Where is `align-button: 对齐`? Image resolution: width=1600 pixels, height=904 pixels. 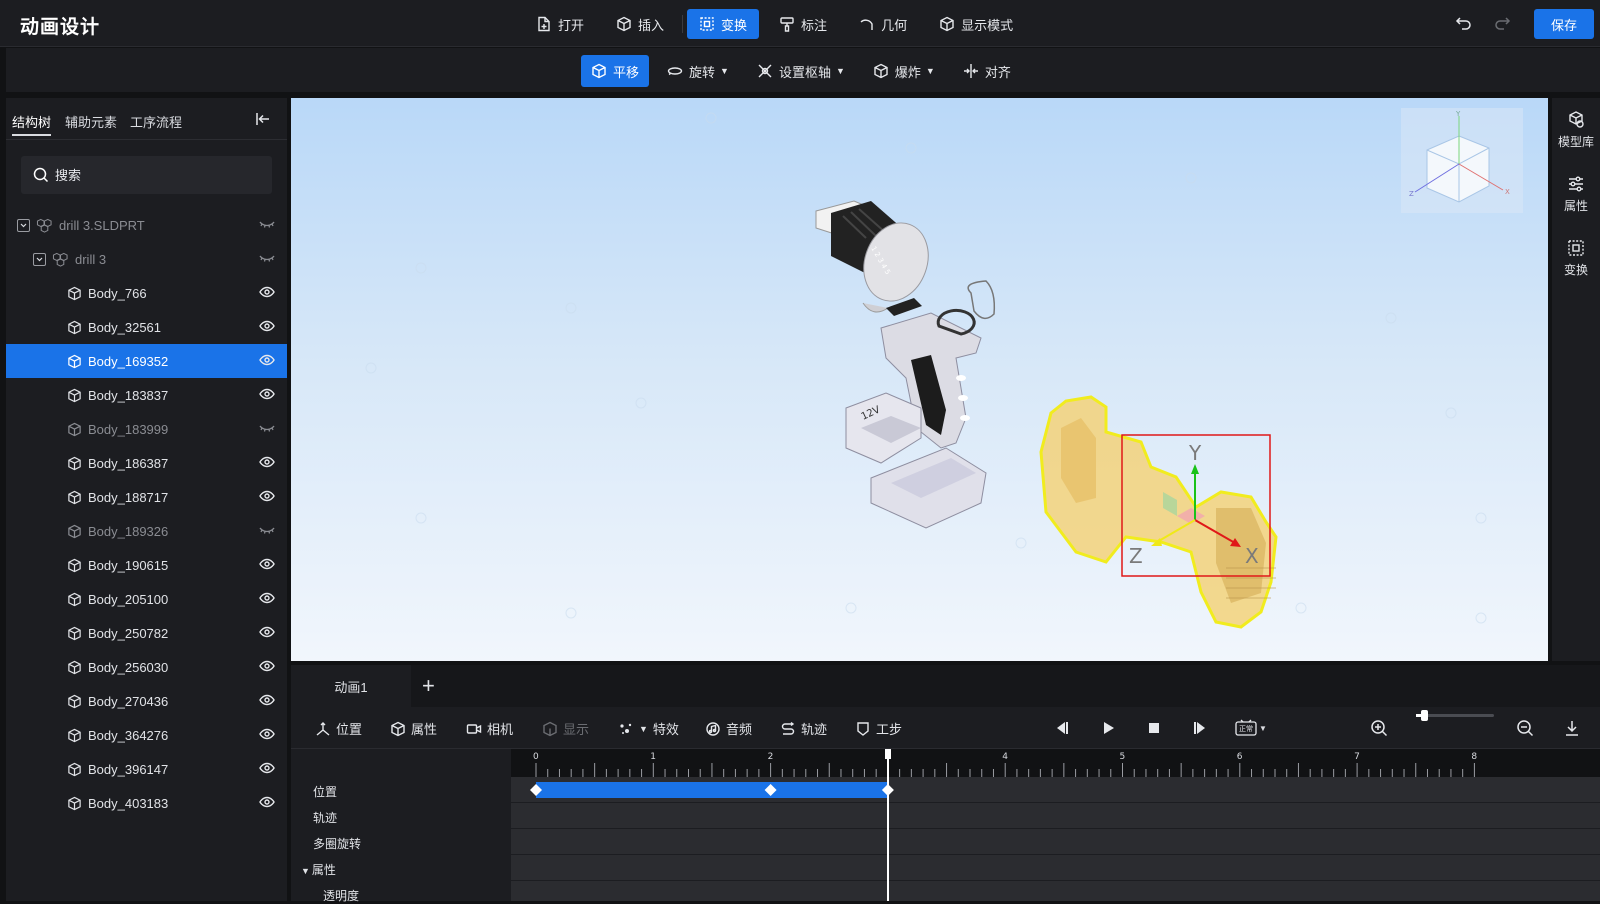 align-button: 对齐 is located at coordinates (987, 71).